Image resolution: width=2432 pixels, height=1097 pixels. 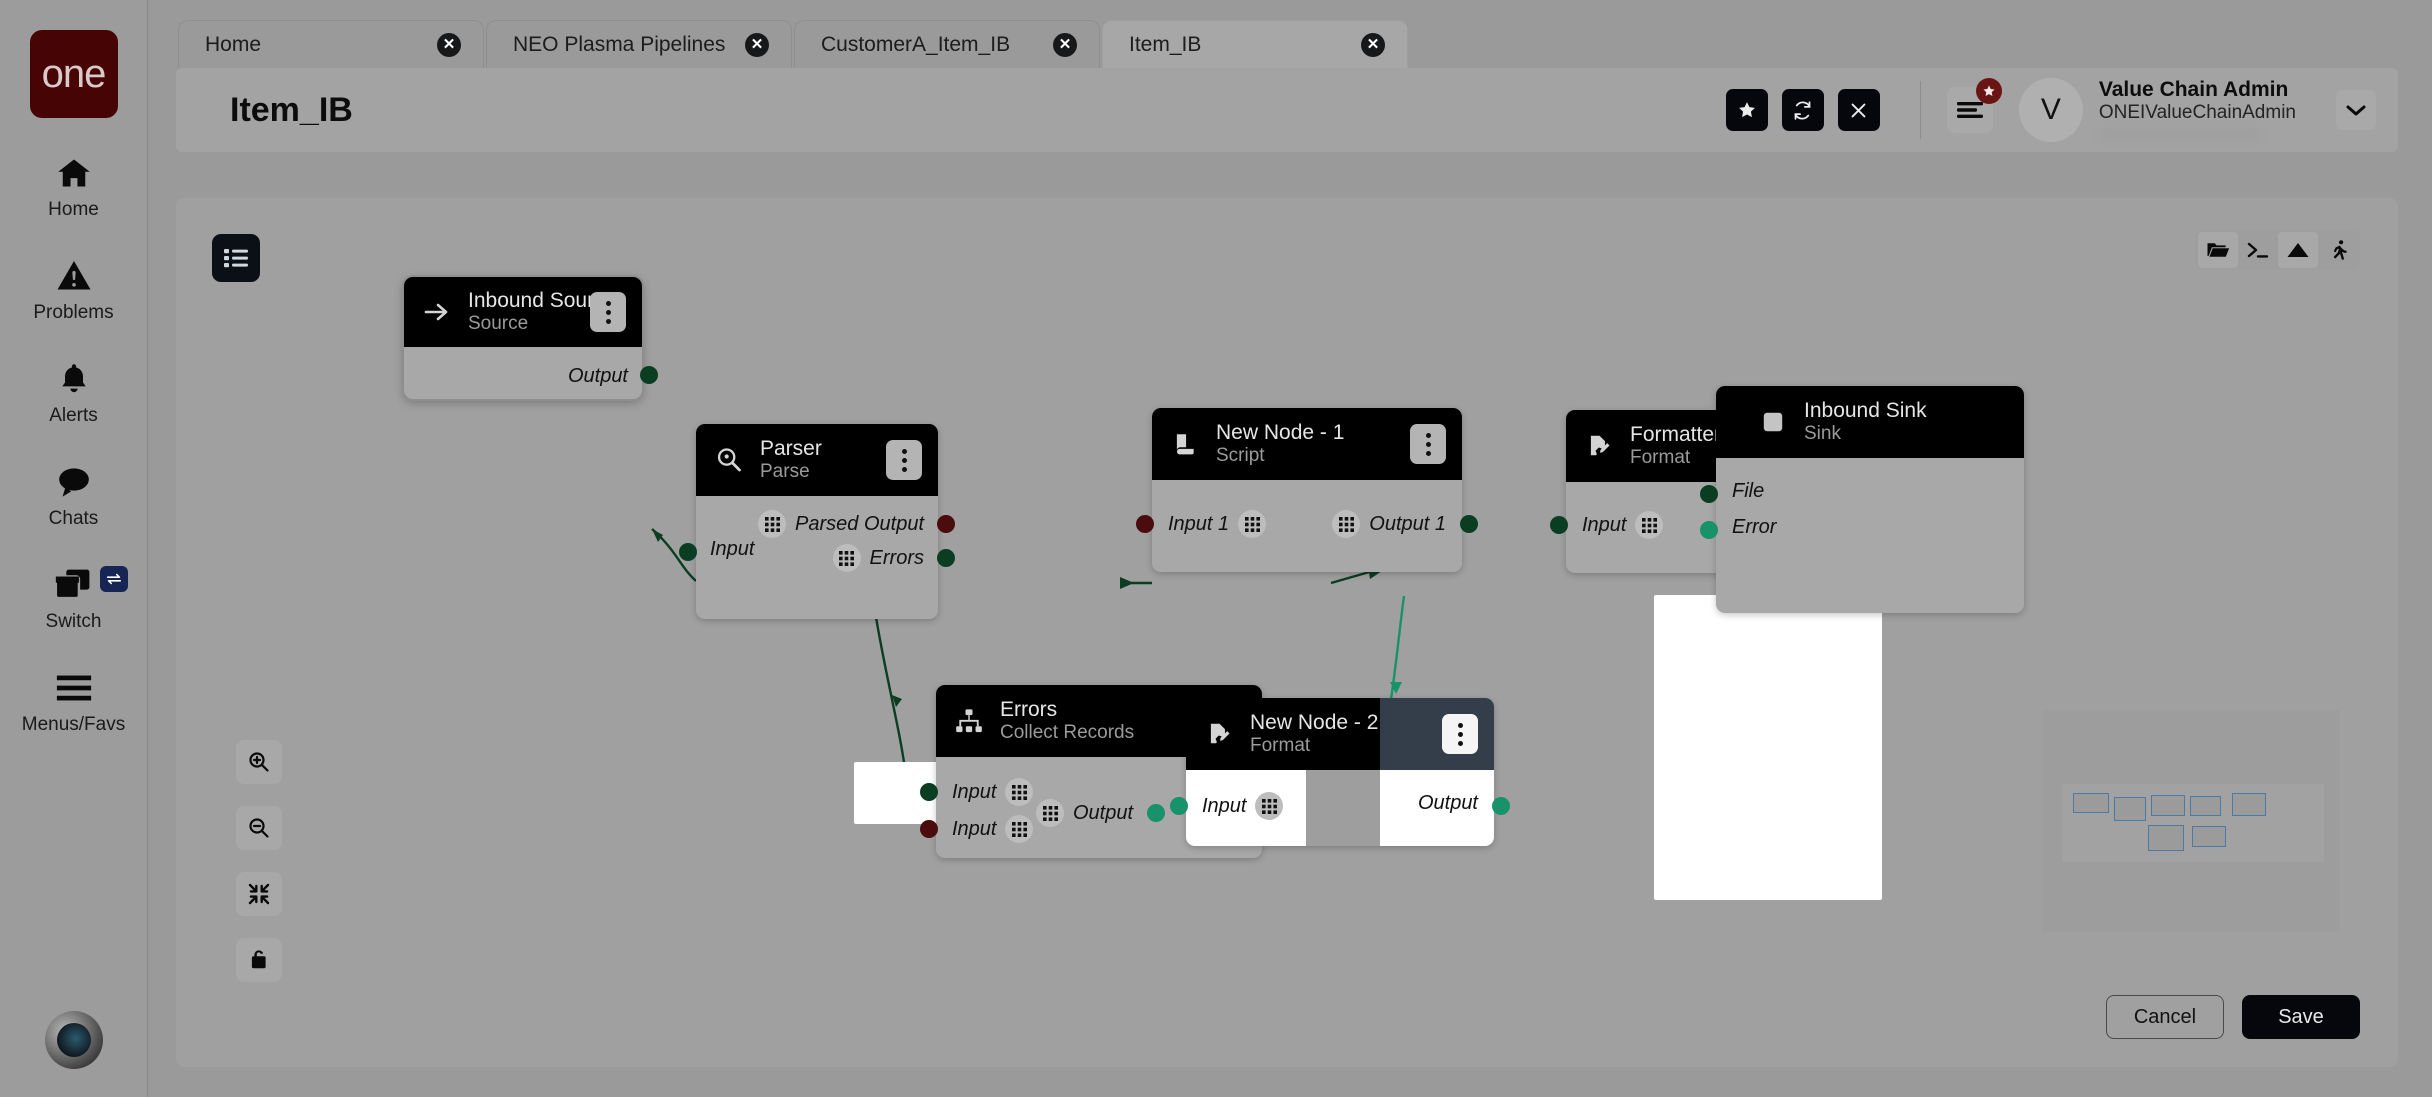 What do you see at coordinates (2338, 250) in the screenshot?
I see `run-tool` at bounding box center [2338, 250].